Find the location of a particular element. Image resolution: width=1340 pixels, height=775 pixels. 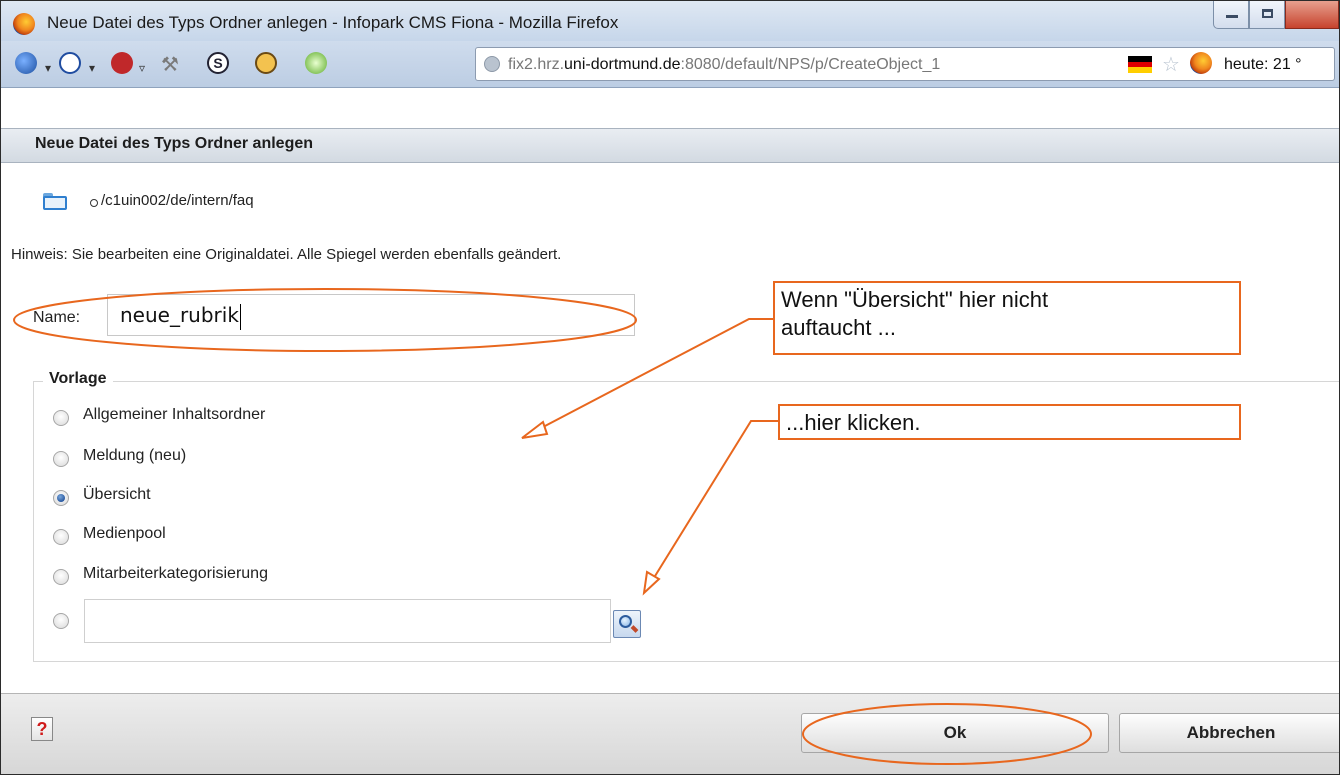

ok-highlight-ellipse is located at coordinates (947, 734).